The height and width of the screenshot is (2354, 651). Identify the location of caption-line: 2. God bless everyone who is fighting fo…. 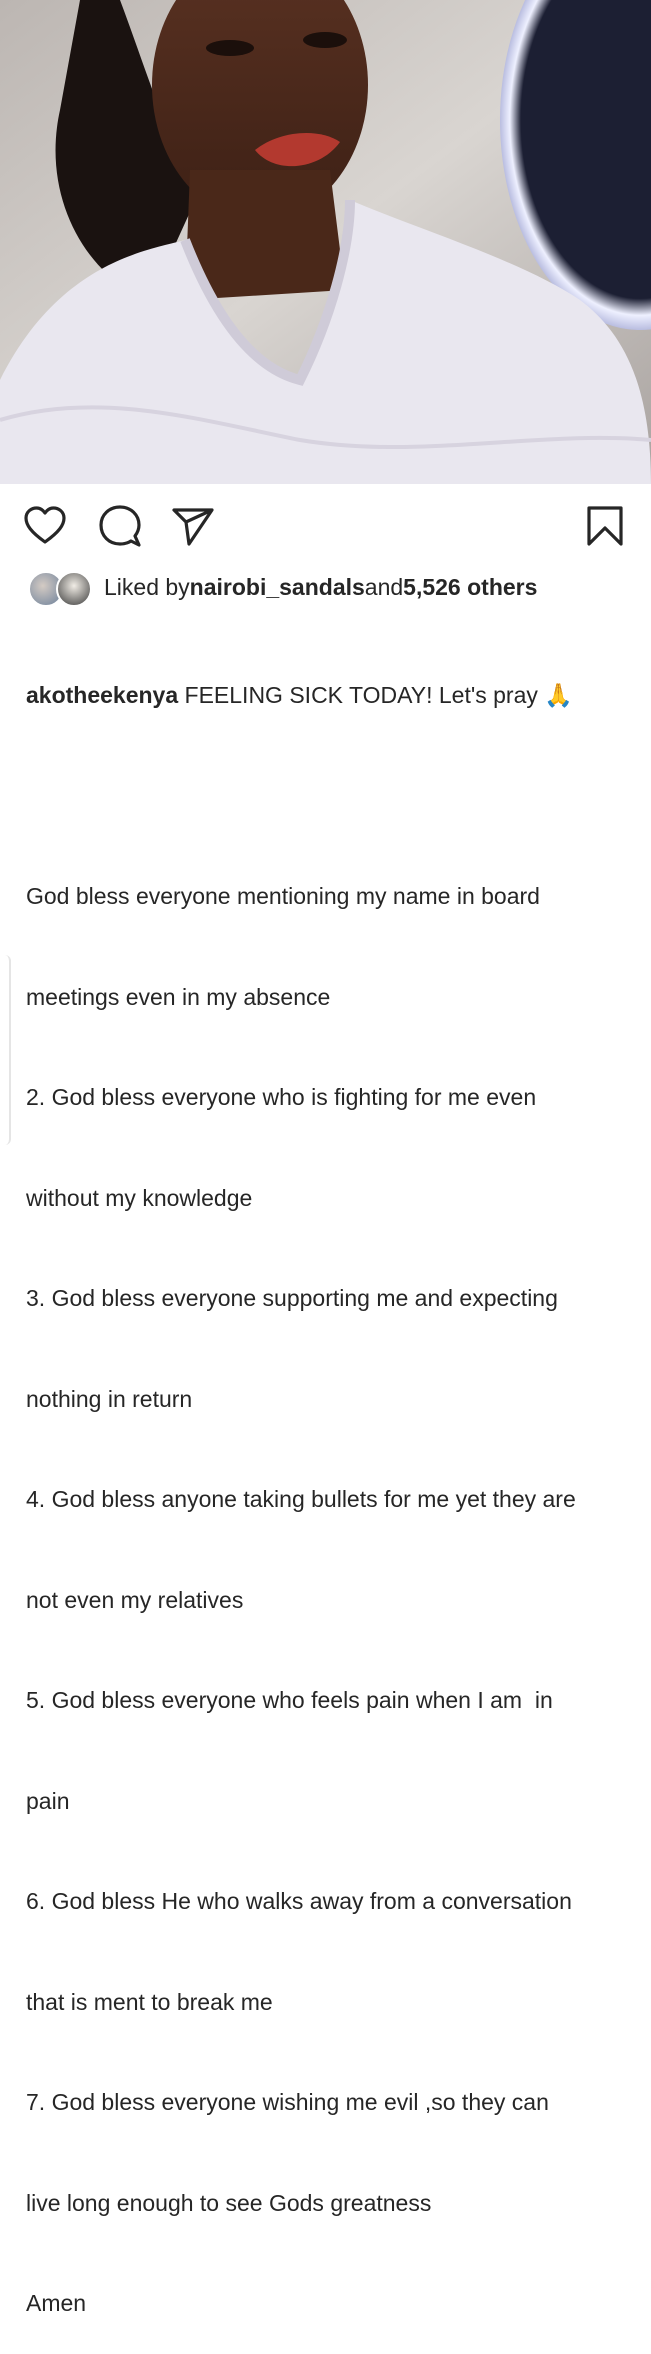
(281, 1097).